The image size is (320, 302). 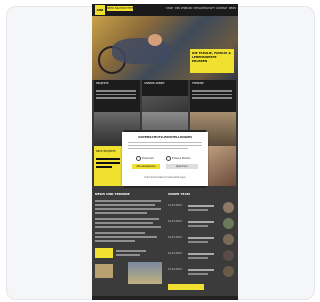 I want to click on nav-item-news: NEWS, so click(x=232, y=9).